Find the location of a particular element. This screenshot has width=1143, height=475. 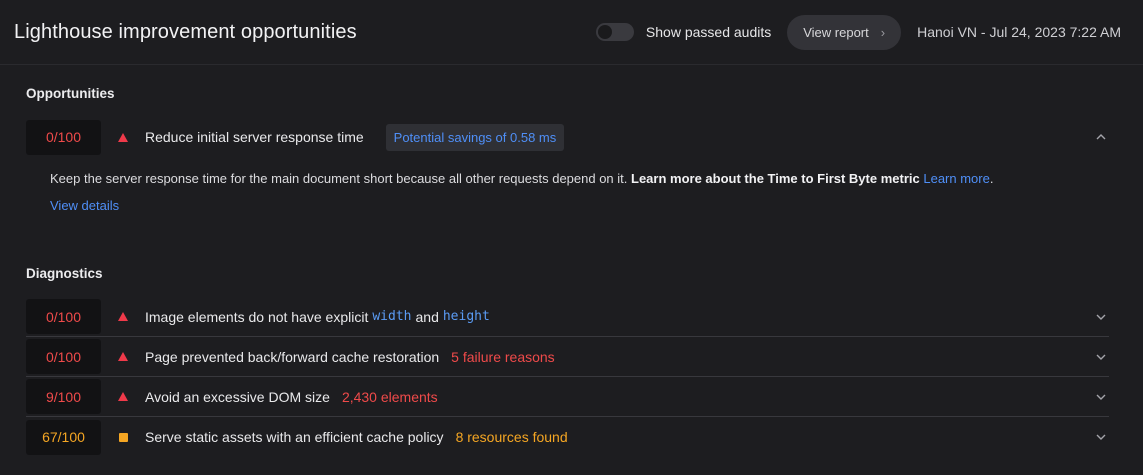

page-title: Lighthouse improvement opportunities is located at coordinates (185, 31).